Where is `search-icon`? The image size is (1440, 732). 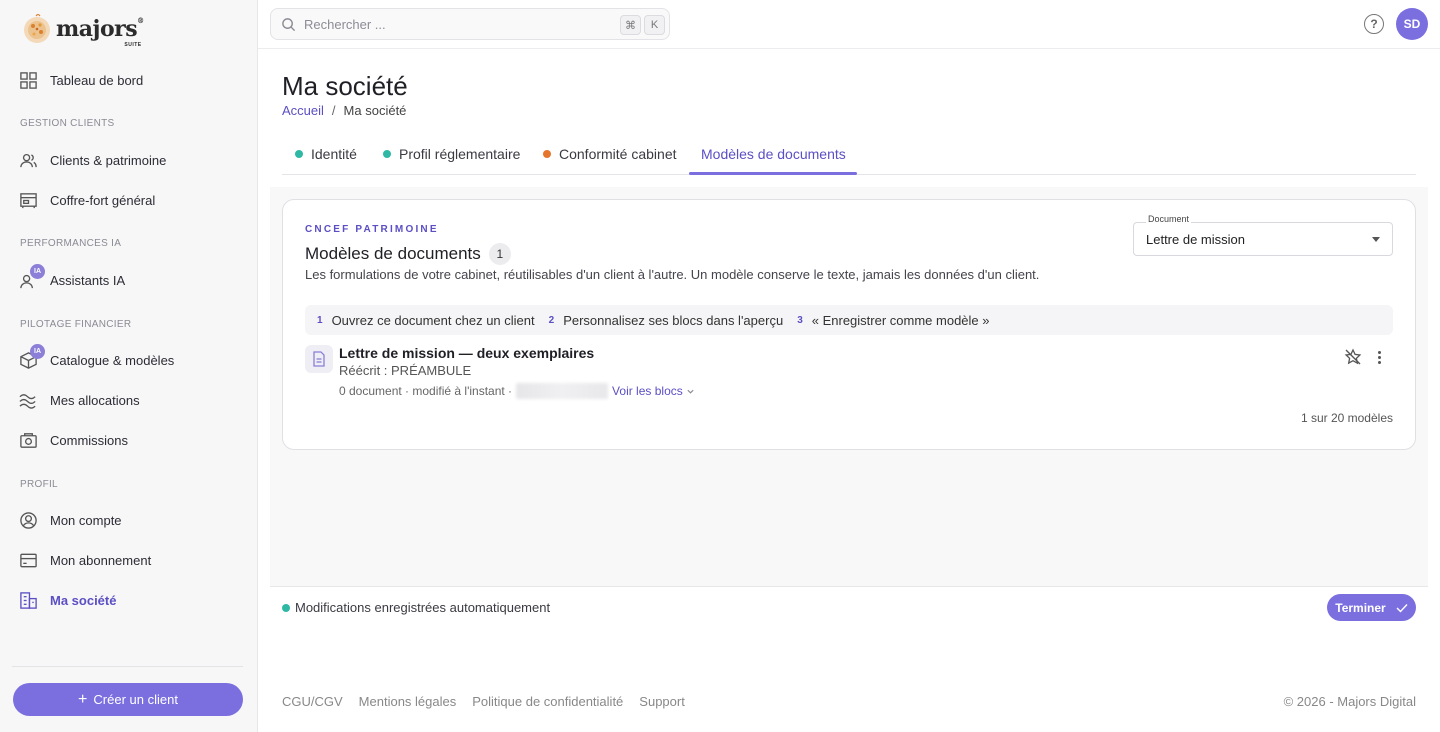
search-icon is located at coordinates (289, 24).